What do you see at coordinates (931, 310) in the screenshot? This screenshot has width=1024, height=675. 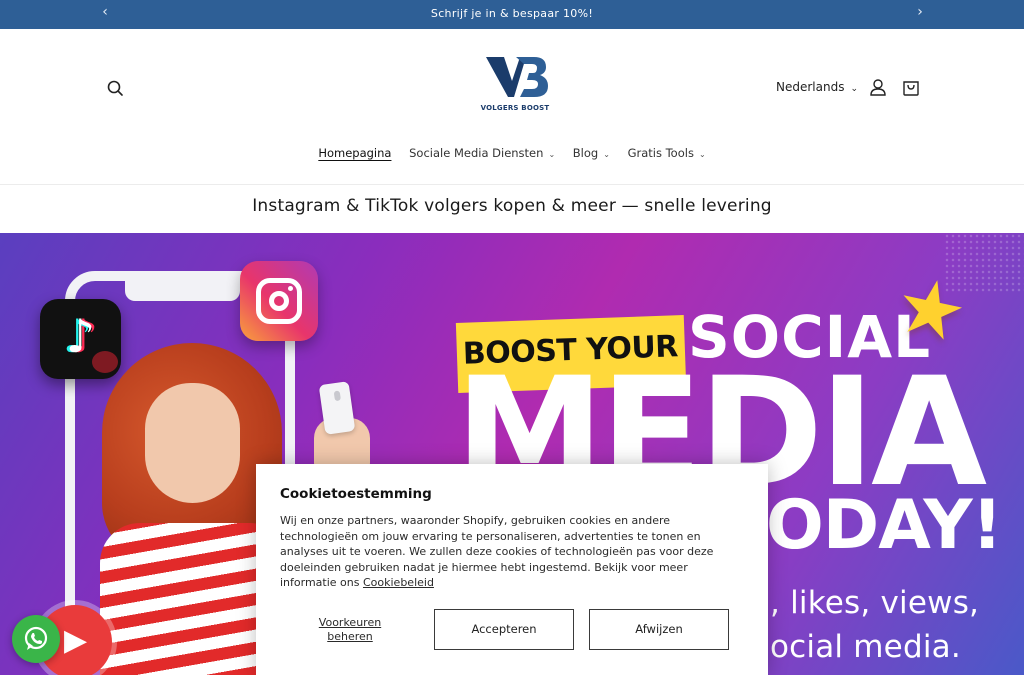 I see `star-icon: ★` at bounding box center [931, 310].